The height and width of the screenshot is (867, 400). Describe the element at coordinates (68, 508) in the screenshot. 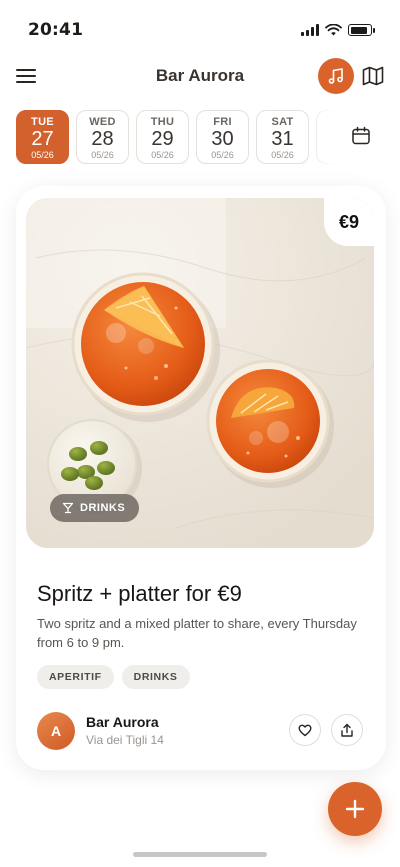

I see `cocktail-glass-icon` at that location.